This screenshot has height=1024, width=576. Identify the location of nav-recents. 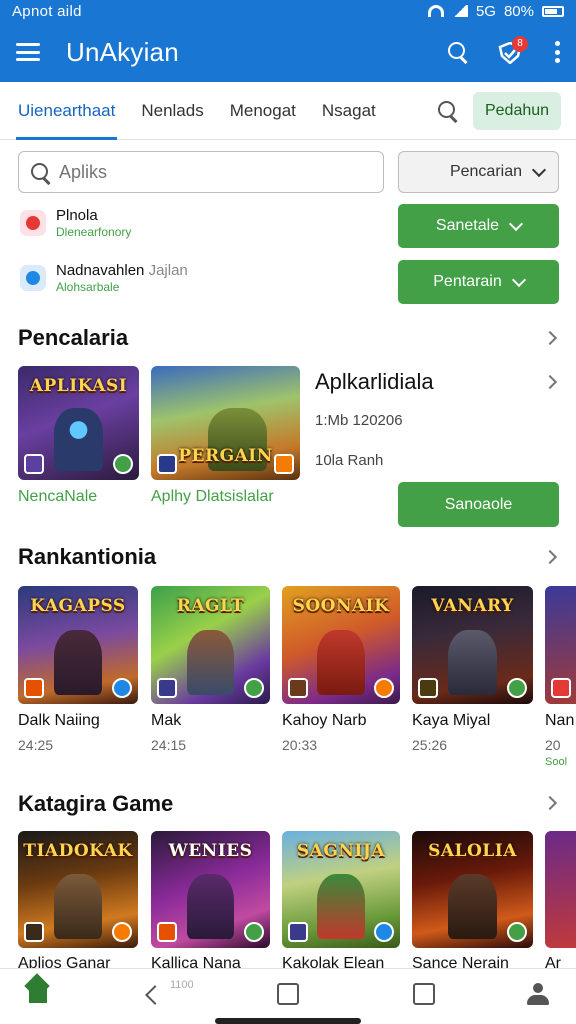
(288, 994).